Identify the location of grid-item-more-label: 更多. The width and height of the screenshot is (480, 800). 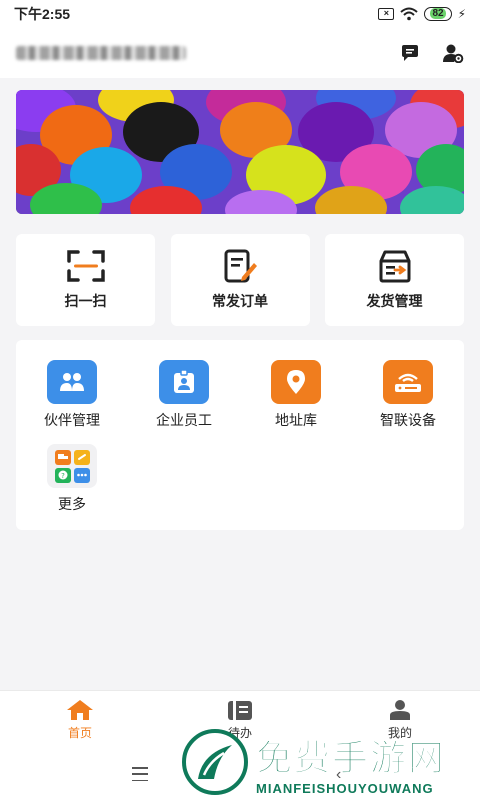
(72, 504).